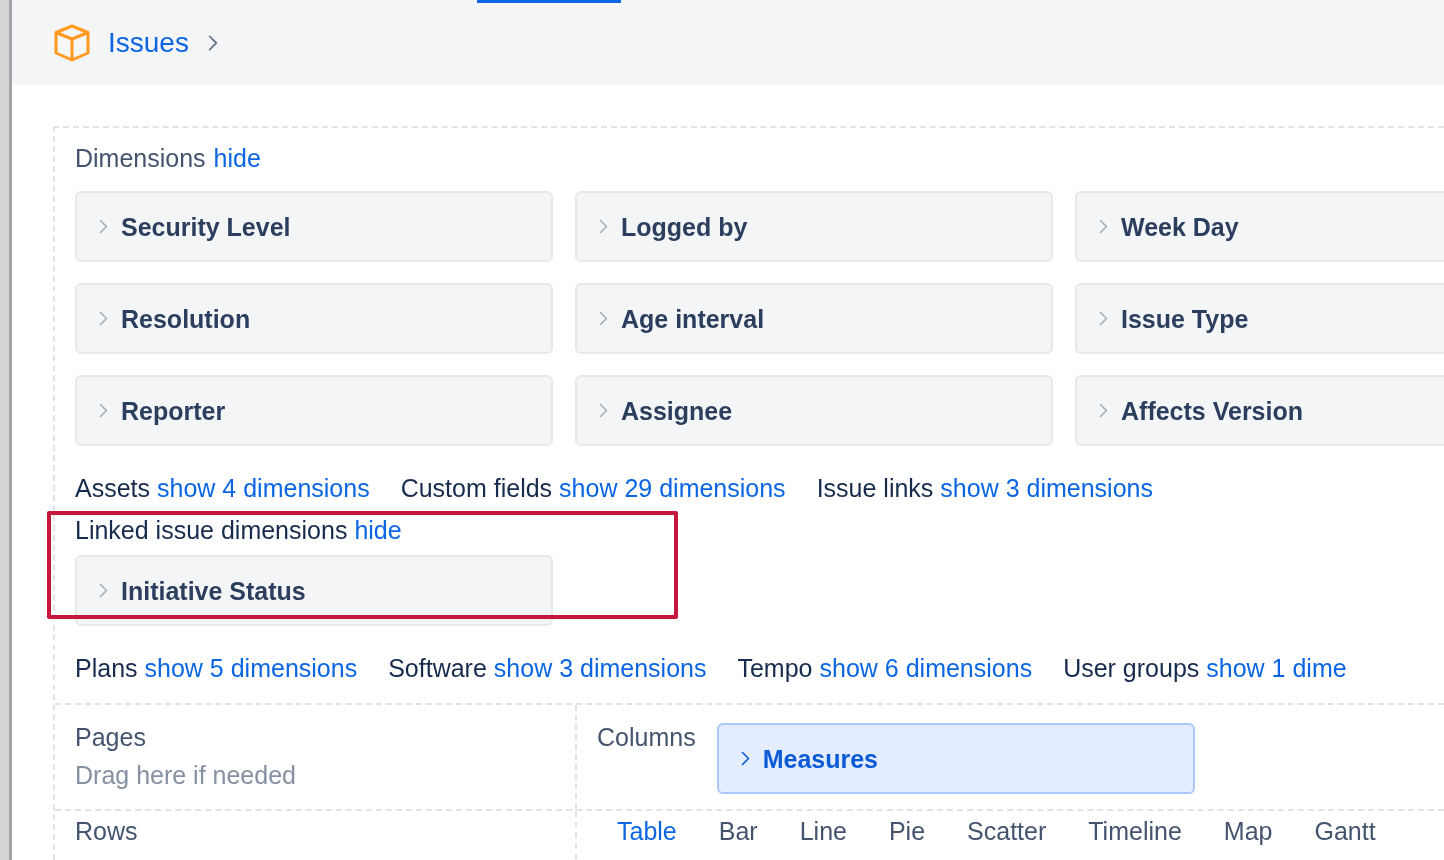 This screenshot has height=860, width=1444. What do you see at coordinates (186, 775) in the screenshot?
I see `drop-zone-hint: Drag here if needed` at bounding box center [186, 775].